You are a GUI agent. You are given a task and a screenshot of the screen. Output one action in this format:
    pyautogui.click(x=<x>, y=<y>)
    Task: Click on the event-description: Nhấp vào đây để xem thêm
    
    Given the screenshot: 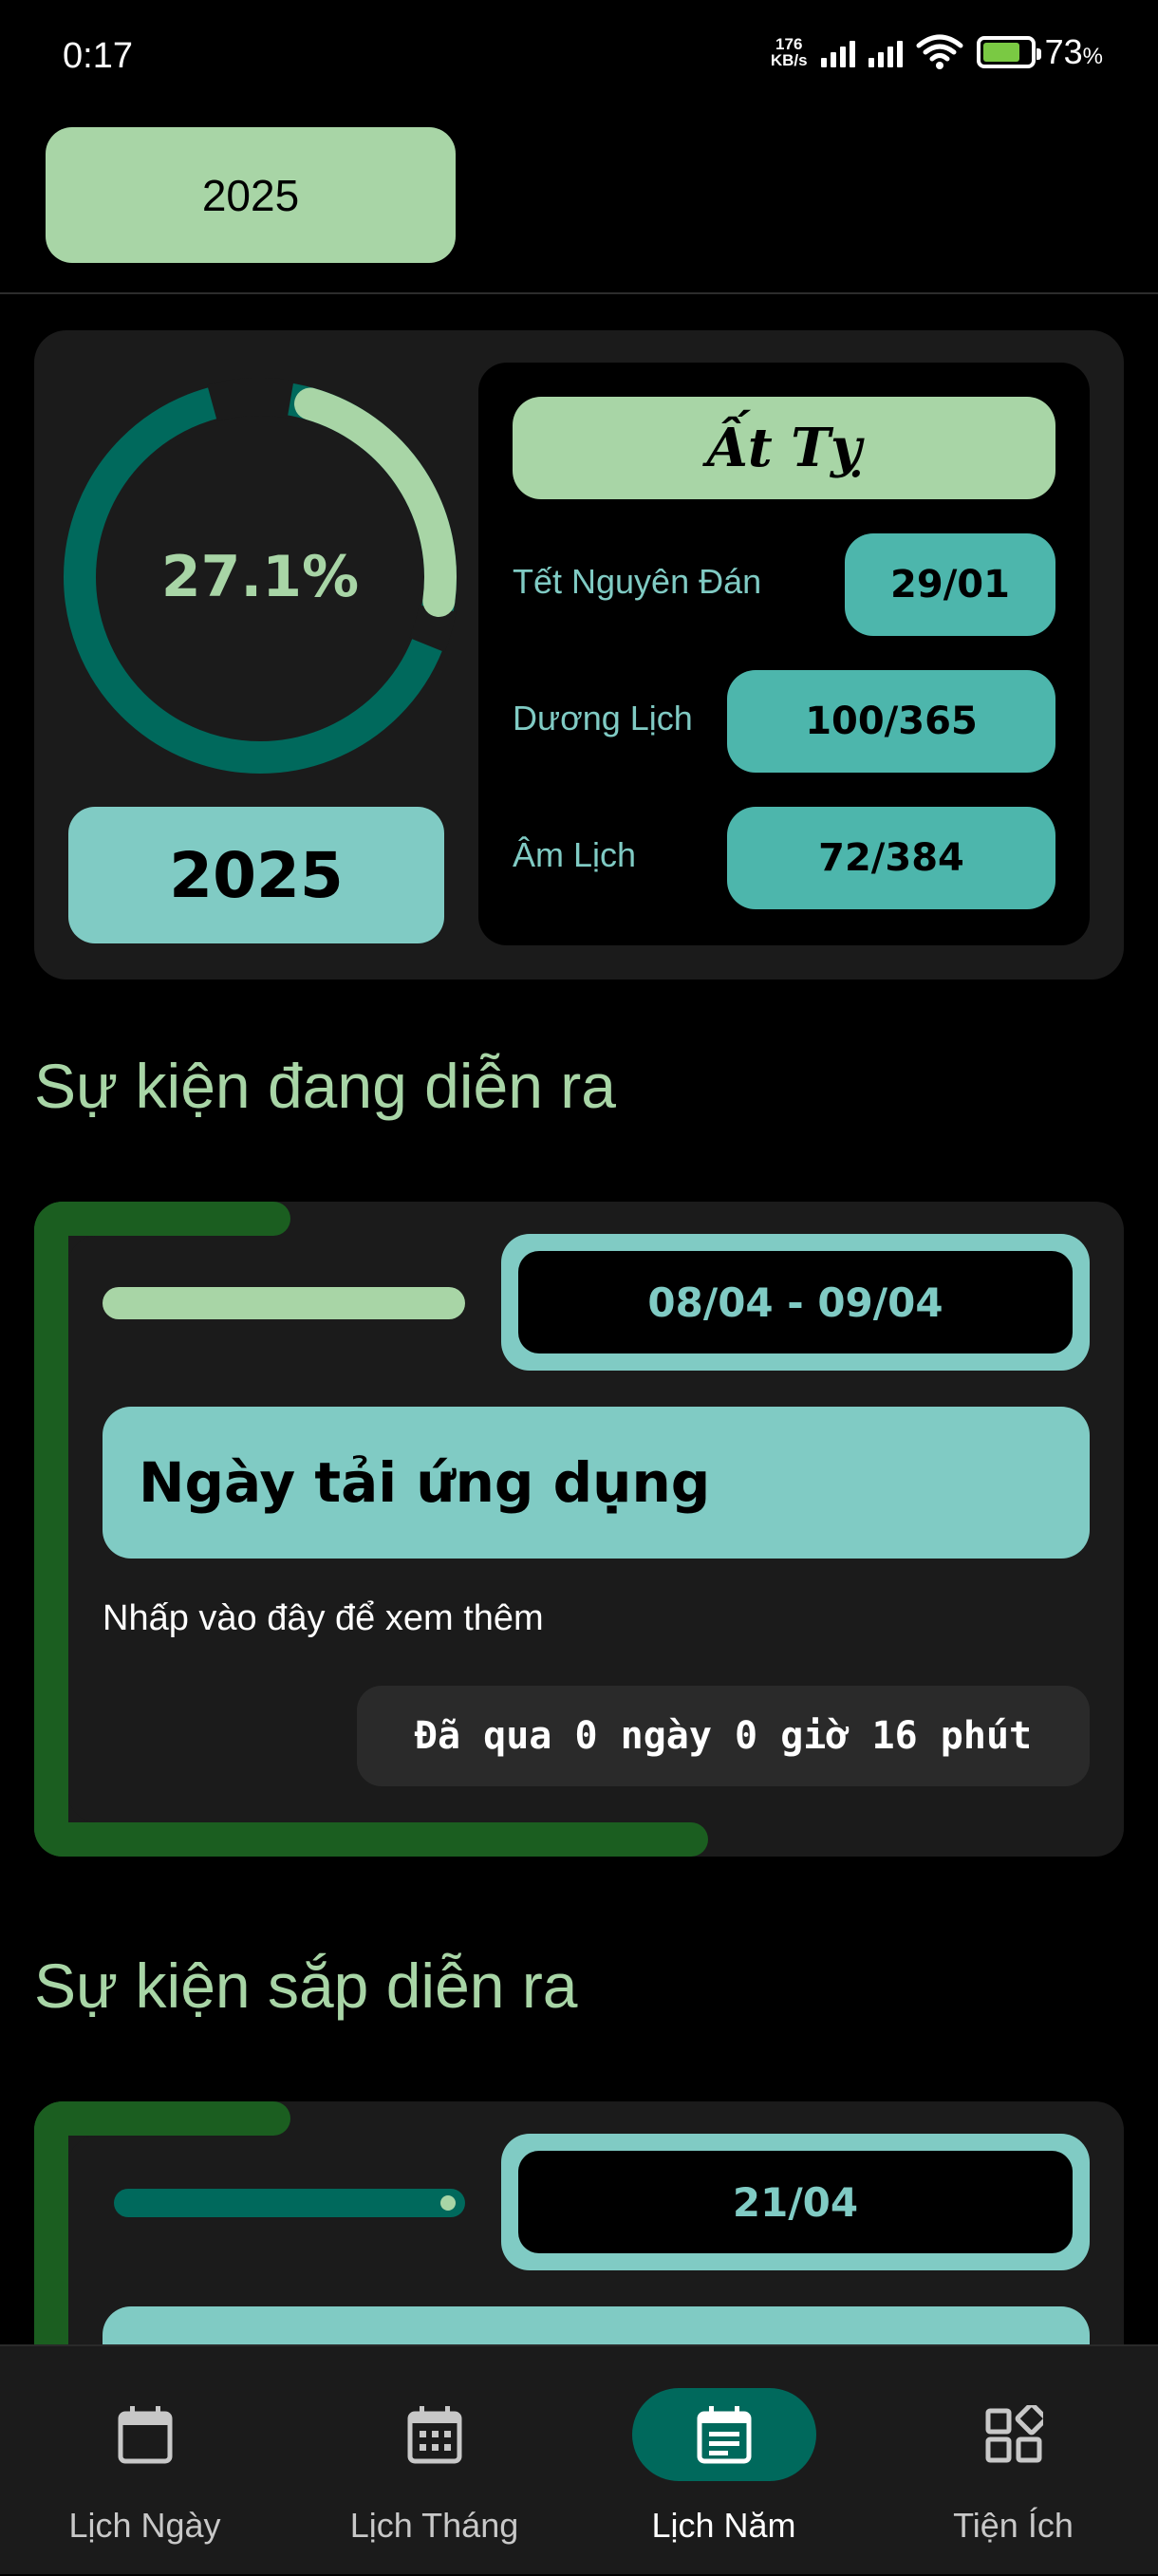 What is the action you would take?
    pyautogui.click(x=323, y=1618)
    